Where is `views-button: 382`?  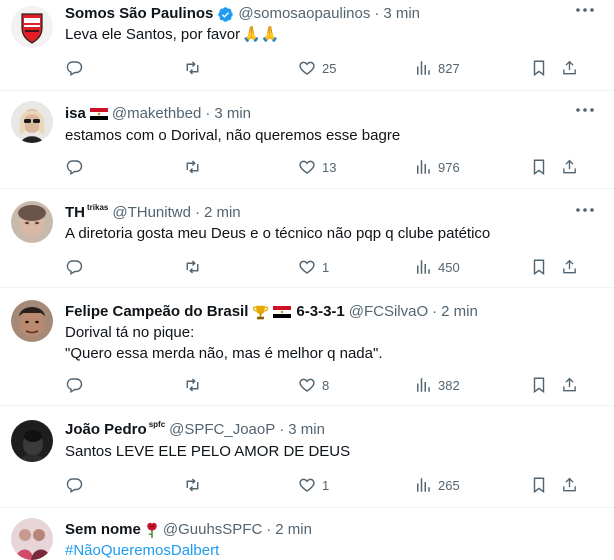 views-button: 382 is located at coordinates (437, 385).